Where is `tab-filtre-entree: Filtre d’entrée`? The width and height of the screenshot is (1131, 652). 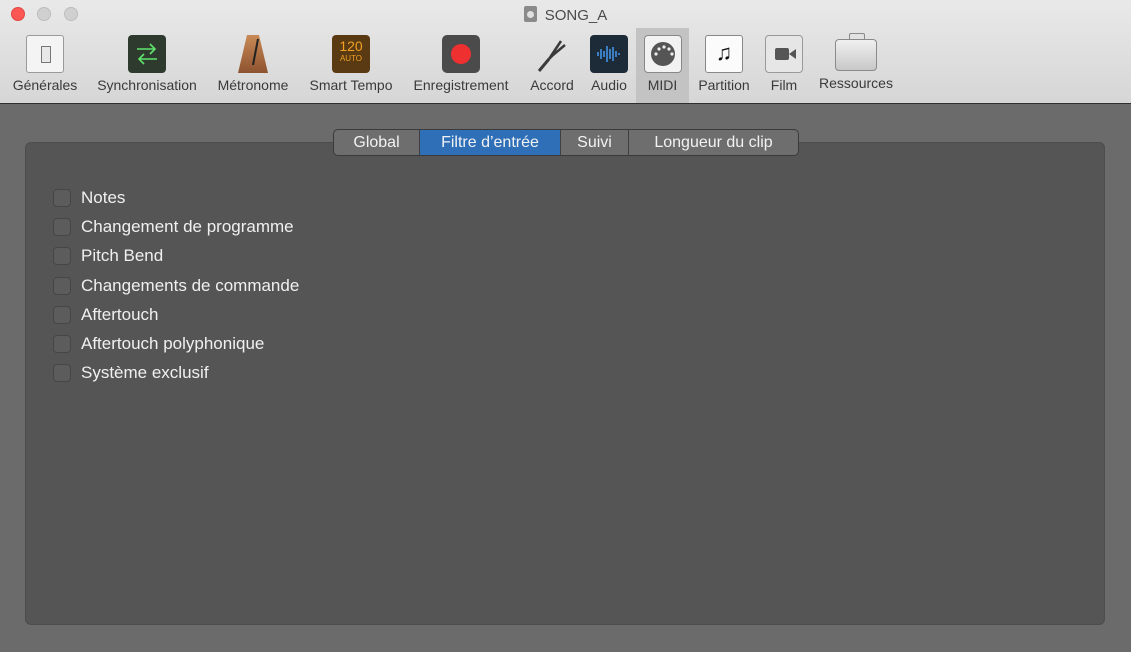 tab-filtre-entree: Filtre d’entrée is located at coordinates (490, 142).